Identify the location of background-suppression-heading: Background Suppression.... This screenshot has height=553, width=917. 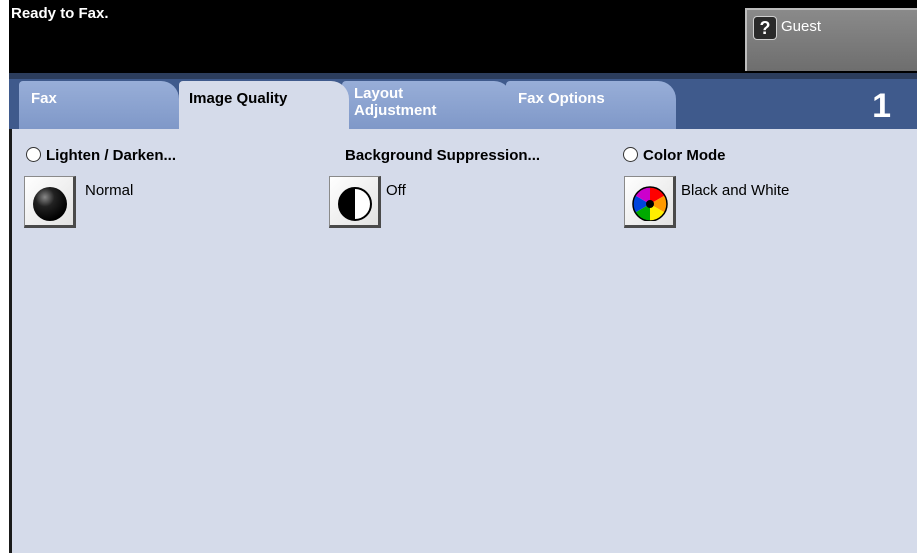
(442, 155).